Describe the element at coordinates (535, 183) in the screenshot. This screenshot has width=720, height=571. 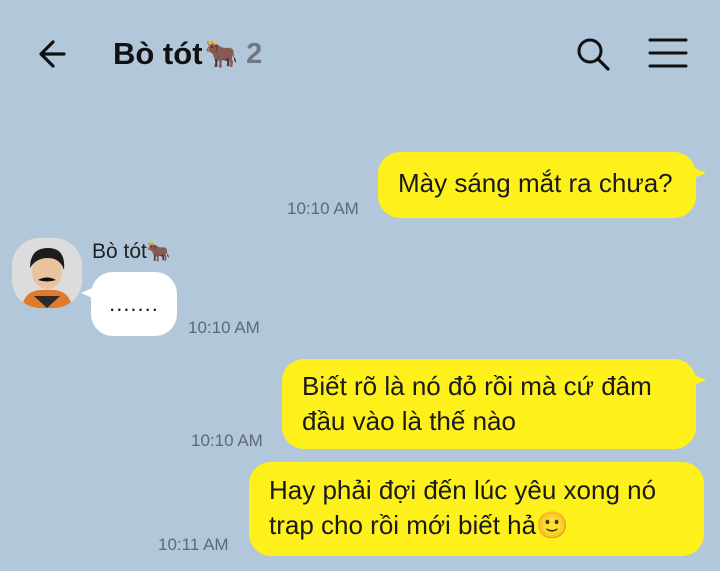
I see `message-text: Mày sáng mắt ra chưa?` at that location.